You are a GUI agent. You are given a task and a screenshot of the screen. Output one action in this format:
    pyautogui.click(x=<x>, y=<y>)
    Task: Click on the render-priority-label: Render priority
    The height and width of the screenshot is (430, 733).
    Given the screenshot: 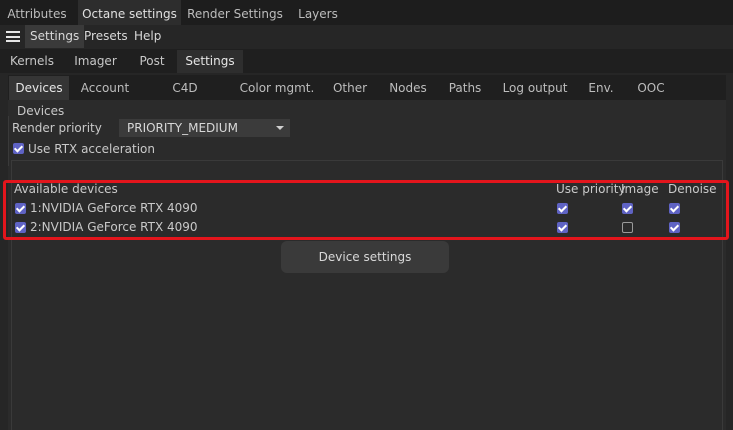 What is the action you would take?
    pyautogui.click(x=57, y=128)
    